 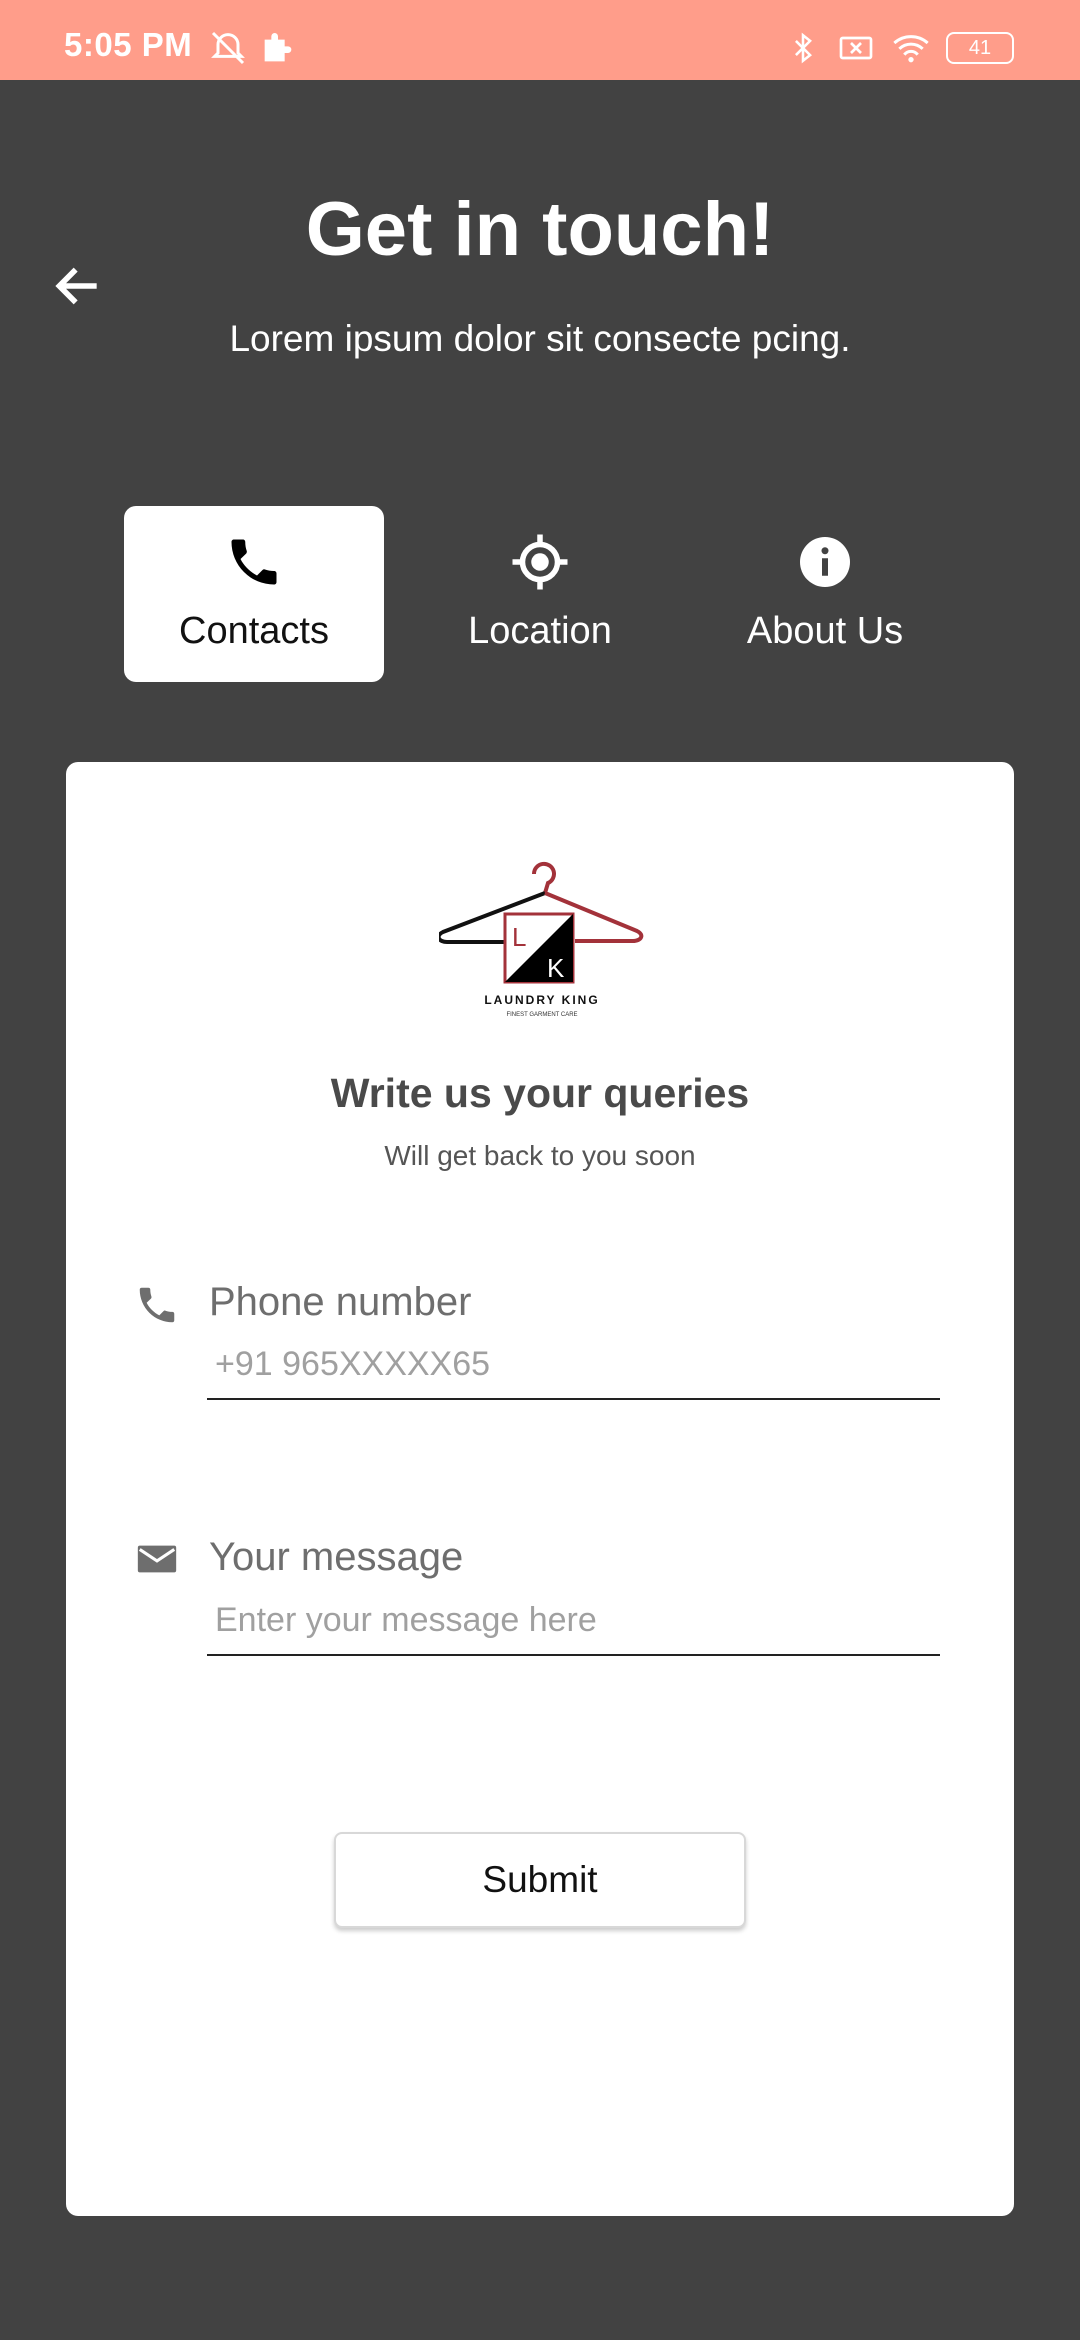 What do you see at coordinates (519, 937) in the screenshot?
I see `logo-initial-l: L` at bounding box center [519, 937].